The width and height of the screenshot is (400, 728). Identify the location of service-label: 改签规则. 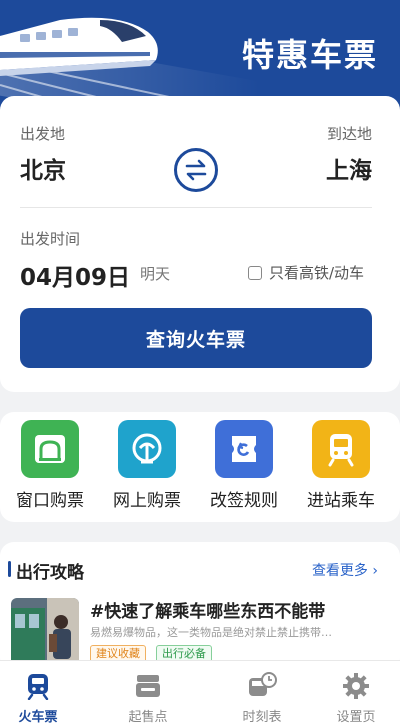
(244, 501).